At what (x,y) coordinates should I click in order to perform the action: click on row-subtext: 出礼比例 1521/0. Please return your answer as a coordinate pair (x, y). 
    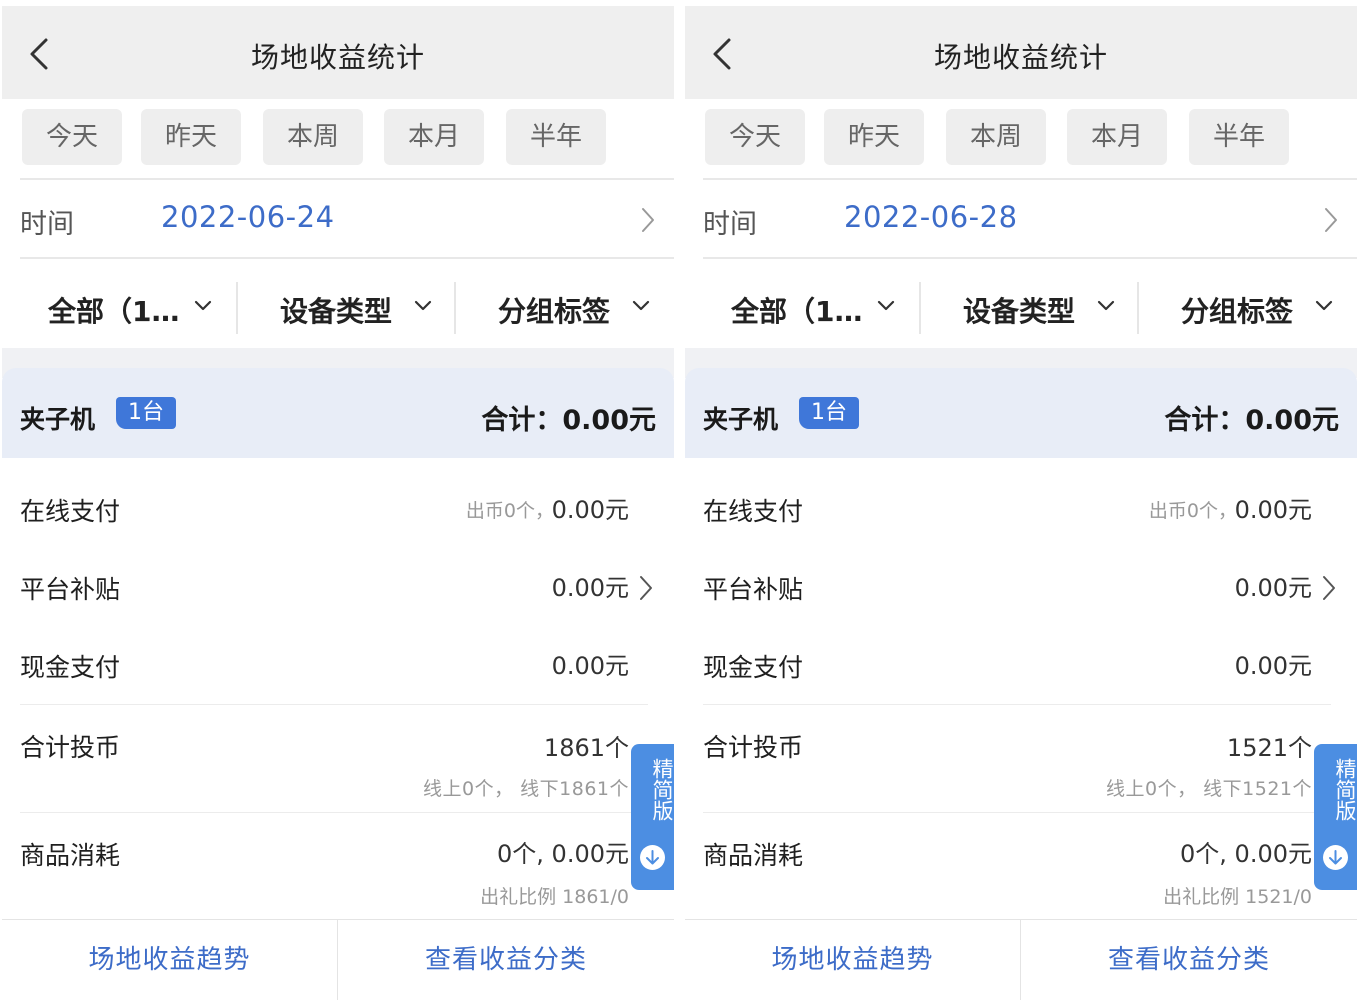
    Looking at the image, I should click on (1237, 897).